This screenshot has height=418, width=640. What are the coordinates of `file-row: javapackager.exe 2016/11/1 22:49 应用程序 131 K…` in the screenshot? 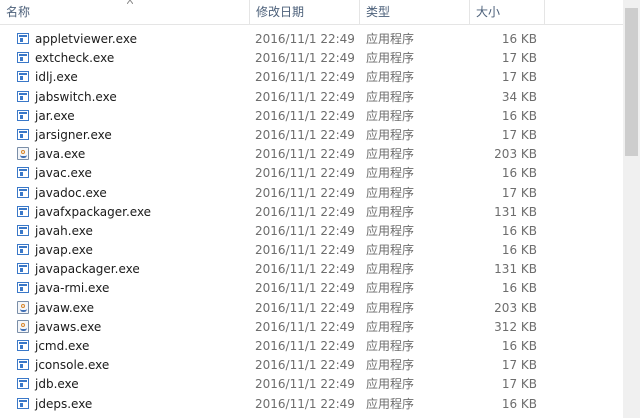 It's located at (311, 269).